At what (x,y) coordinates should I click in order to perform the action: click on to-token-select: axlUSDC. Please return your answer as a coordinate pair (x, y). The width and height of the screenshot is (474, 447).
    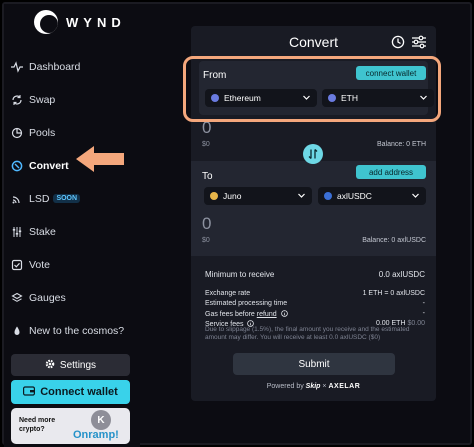
    Looking at the image, I should click on (372, 196).